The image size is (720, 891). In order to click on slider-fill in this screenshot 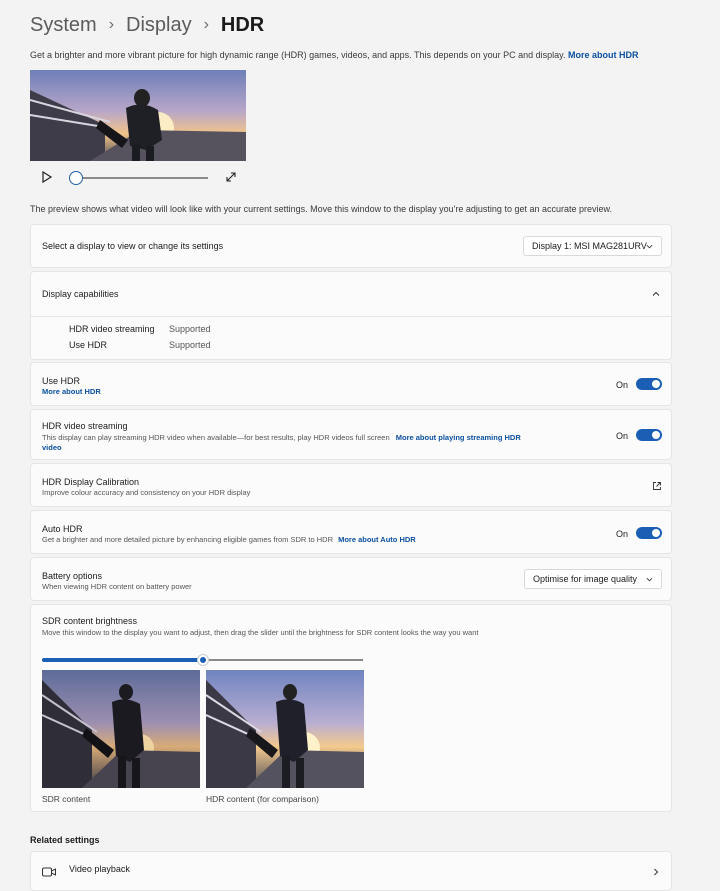, I will do `click(122, 660)`.